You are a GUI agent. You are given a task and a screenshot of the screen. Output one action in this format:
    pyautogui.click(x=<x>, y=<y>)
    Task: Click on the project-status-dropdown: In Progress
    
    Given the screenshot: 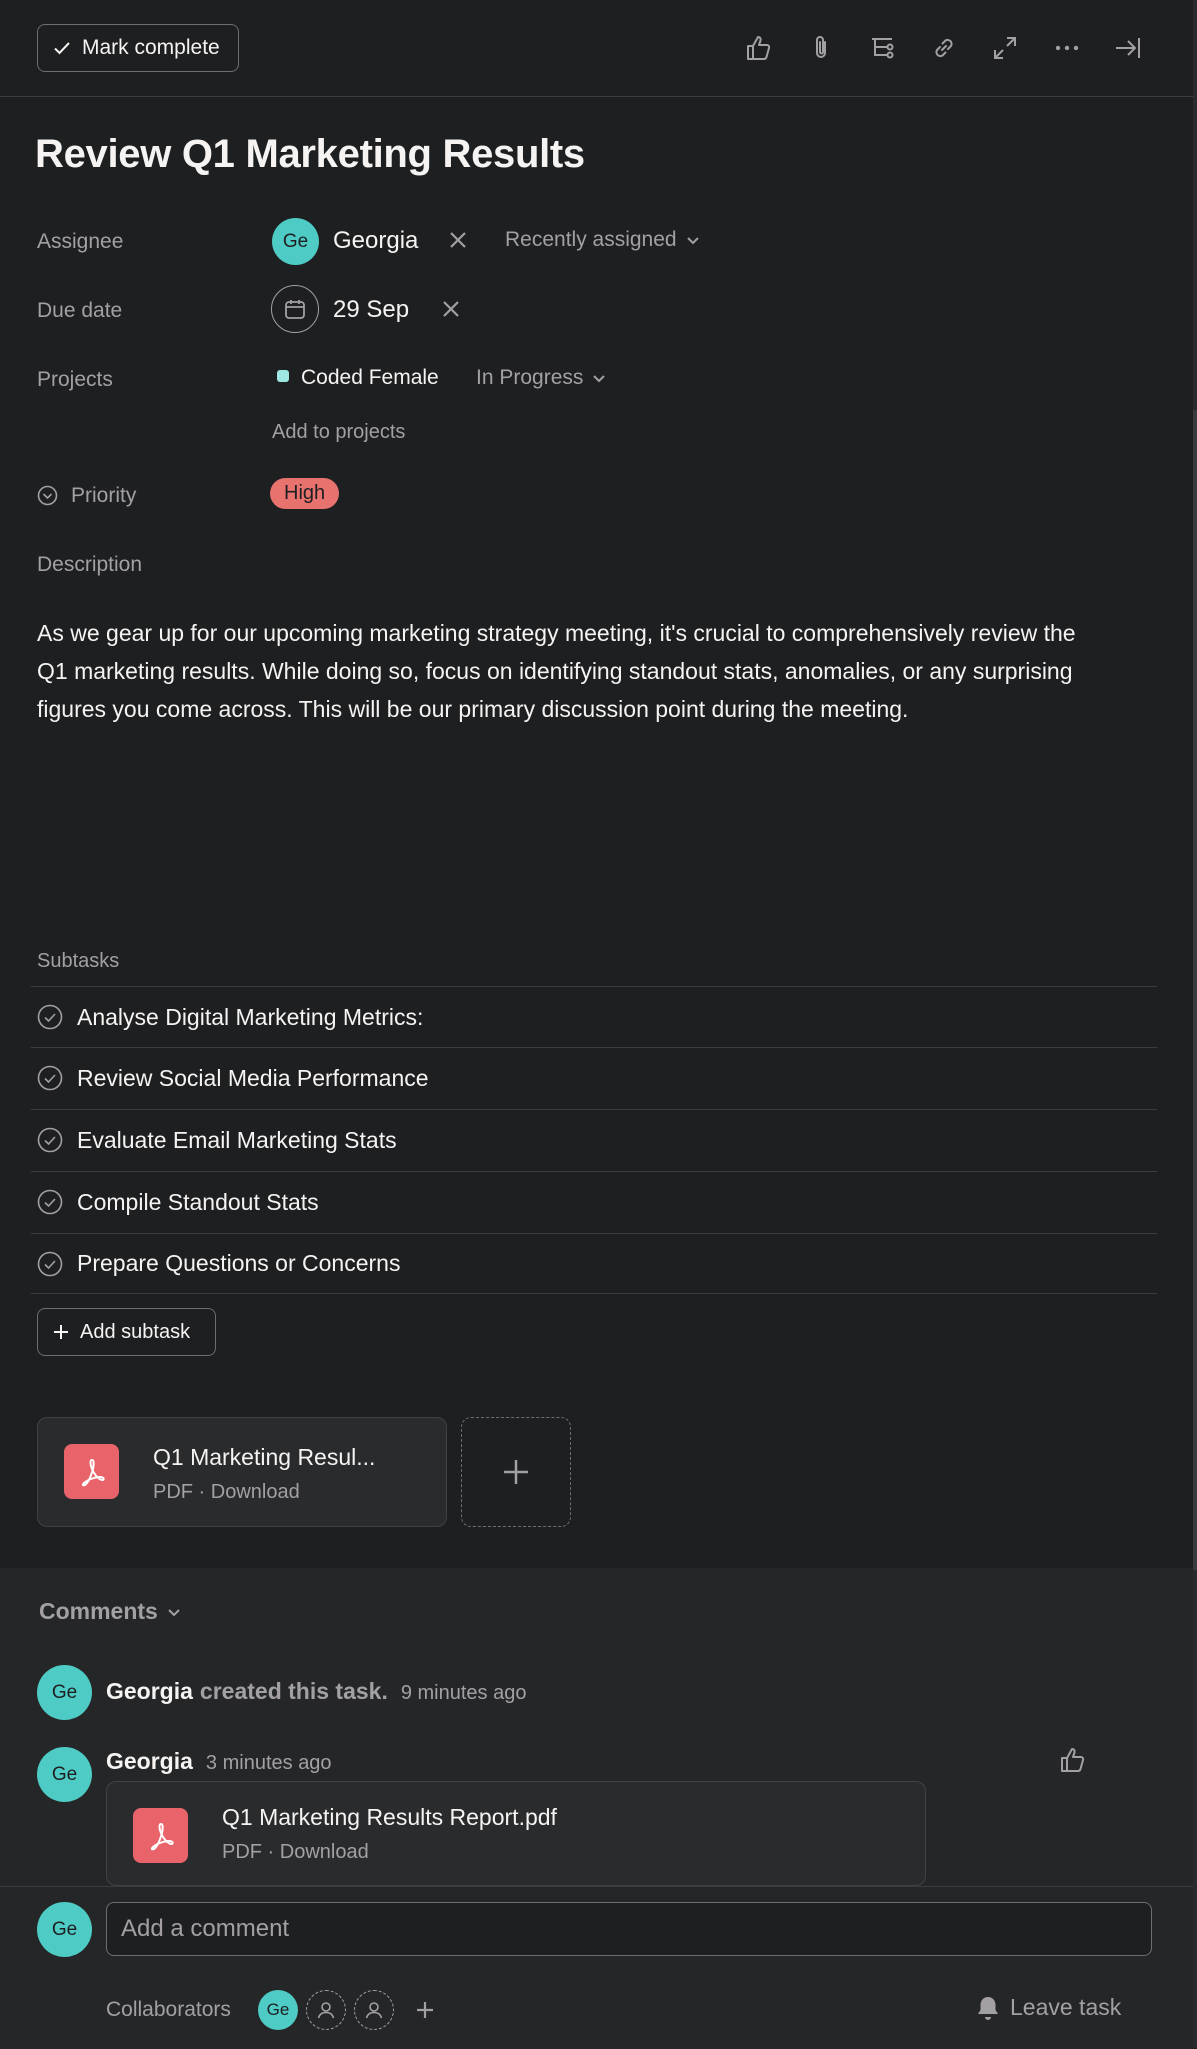 What is the action you would take?
    pyautogui.click(x=541, y=378)
    